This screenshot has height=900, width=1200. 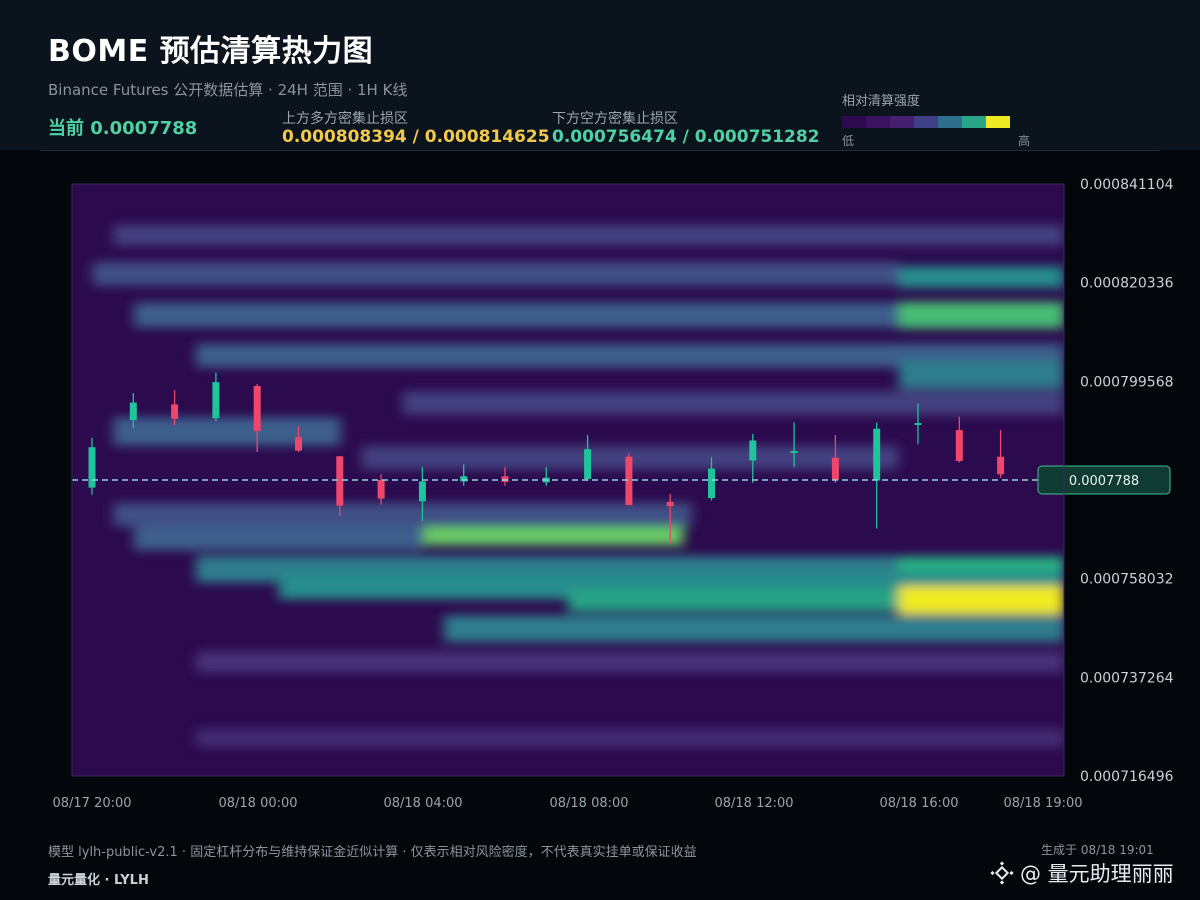 I want to click on lower-zone-value: 0.000756474 / 0.000751282, so click(x=686, y=137).